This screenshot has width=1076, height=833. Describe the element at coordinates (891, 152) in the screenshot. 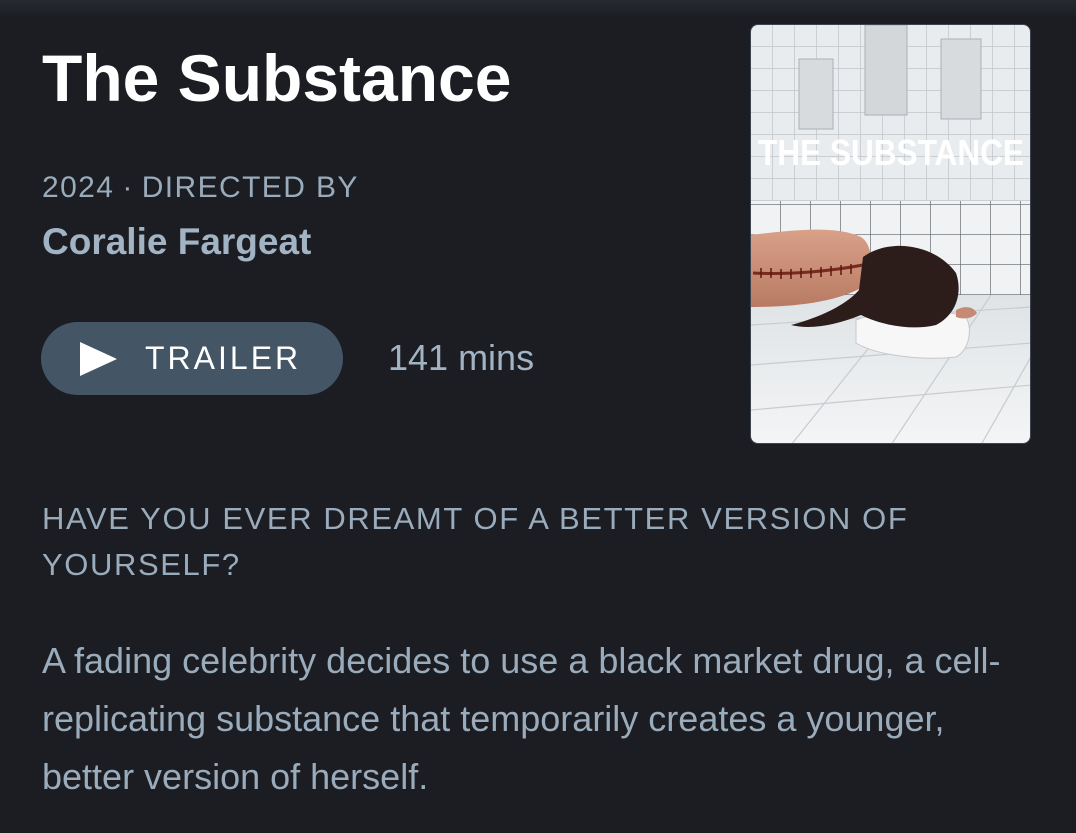

I see `poster-title: THE SUBSTANCE` at that location.